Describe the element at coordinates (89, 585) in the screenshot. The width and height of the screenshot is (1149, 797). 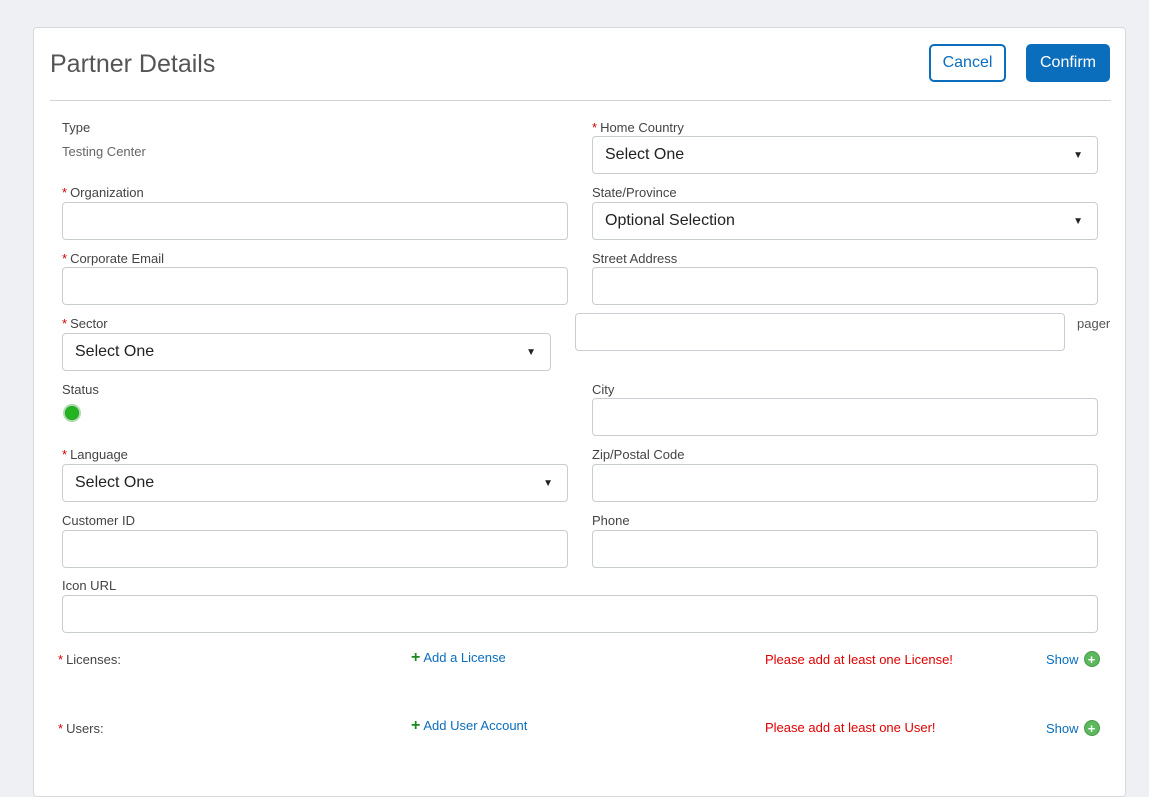
I see `icon-url-label: Icon URL` at that location.